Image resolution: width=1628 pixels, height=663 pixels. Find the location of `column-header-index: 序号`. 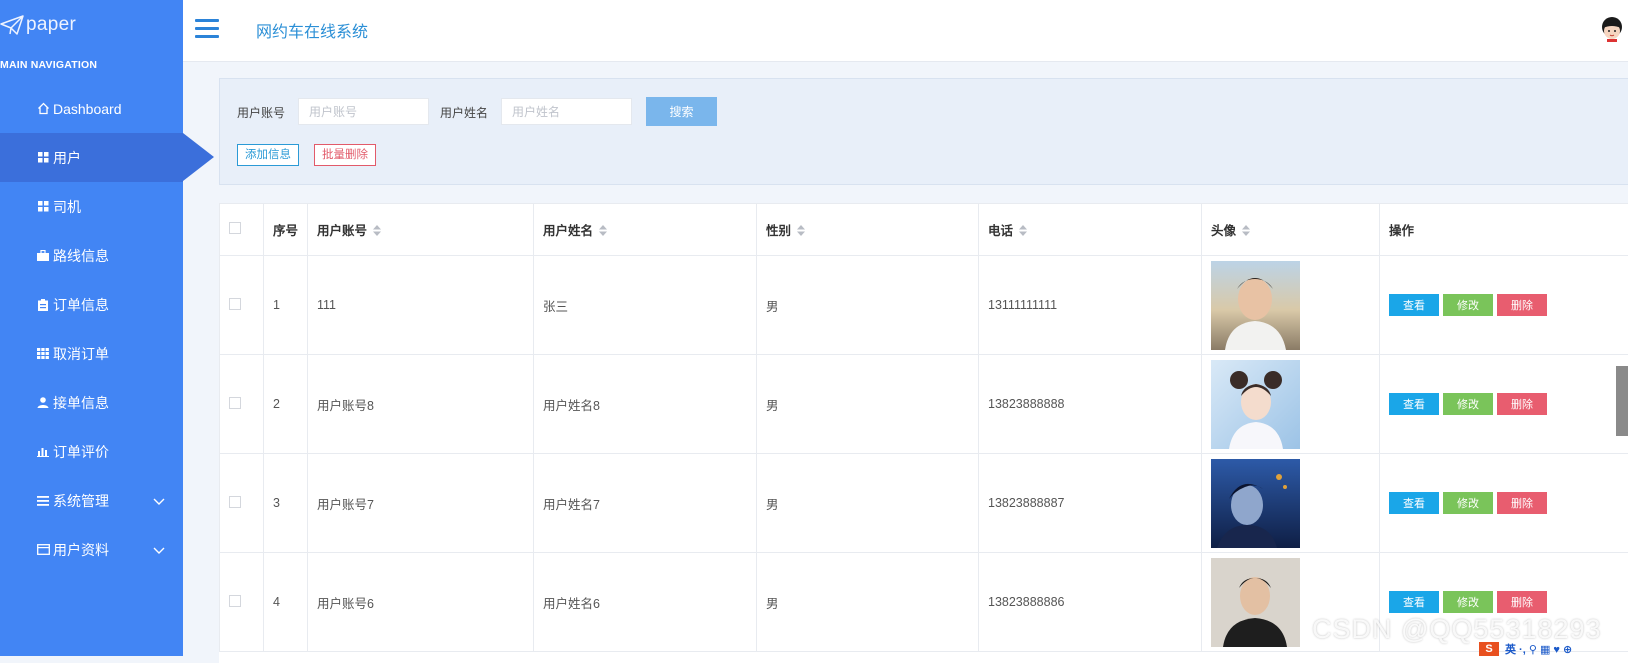

column-header-index: 序号 is located at coordinates (286, 230).